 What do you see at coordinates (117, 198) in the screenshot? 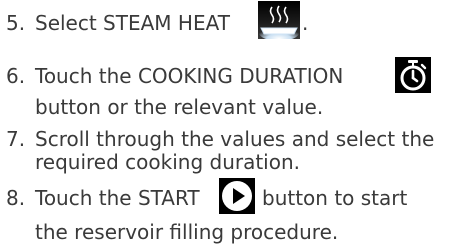
I see `step-text: Touch the START` at bounding box center [117, 198].